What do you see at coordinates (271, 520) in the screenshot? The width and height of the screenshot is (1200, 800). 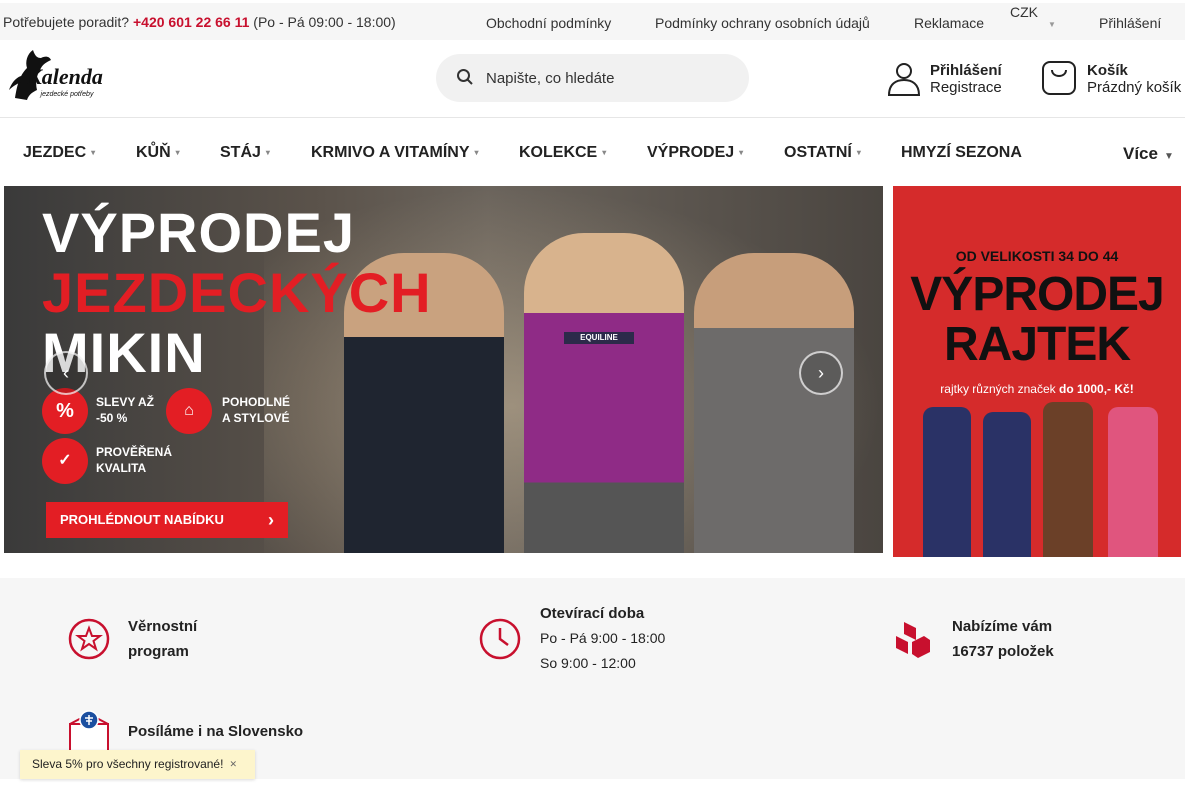 I see `chevron-right-icon: ›` at bounding box center [271, 520].